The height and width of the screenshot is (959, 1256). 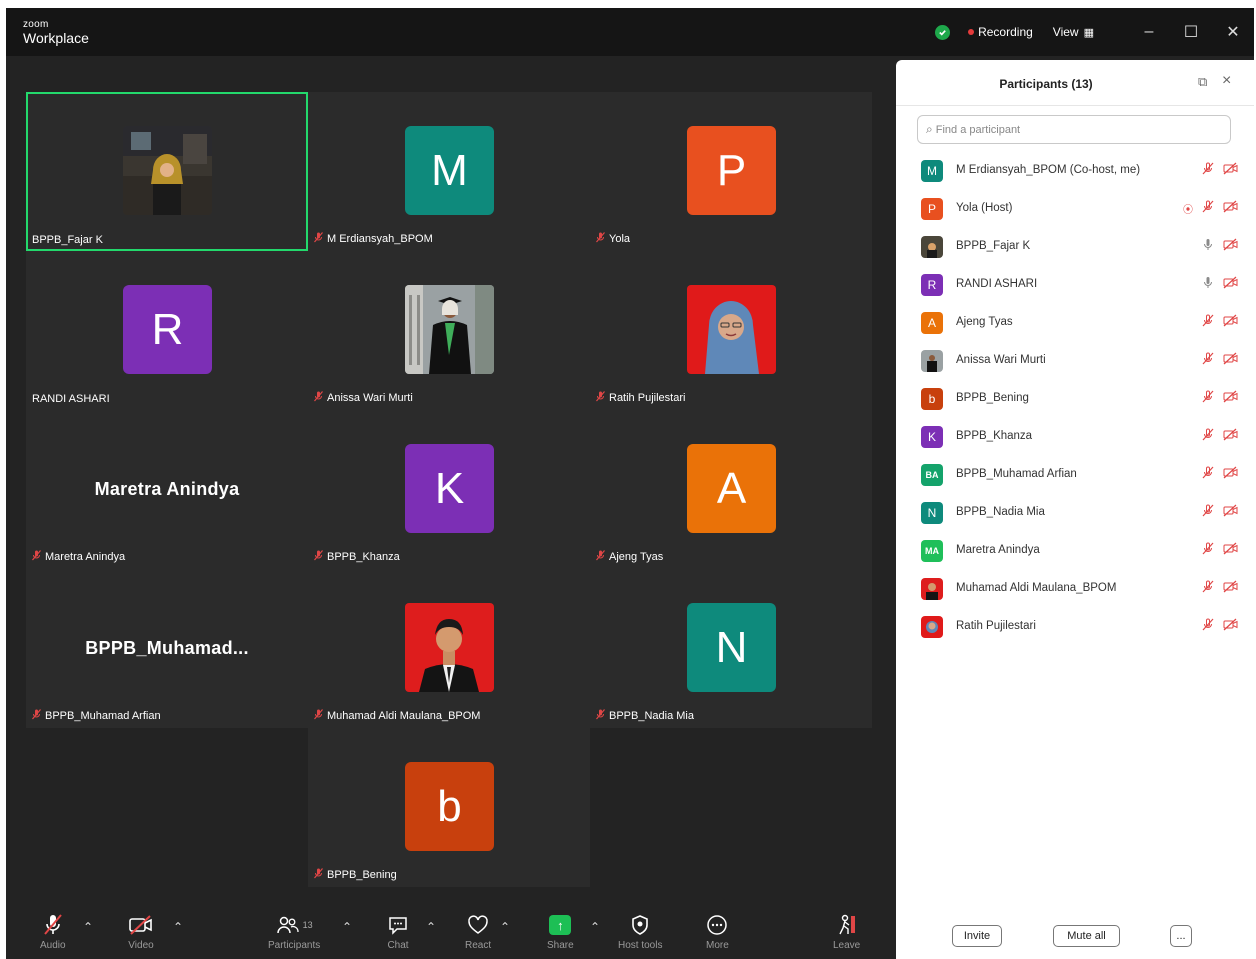 I want to click on close-window-button: ✕, so click(x=1233, y=32).